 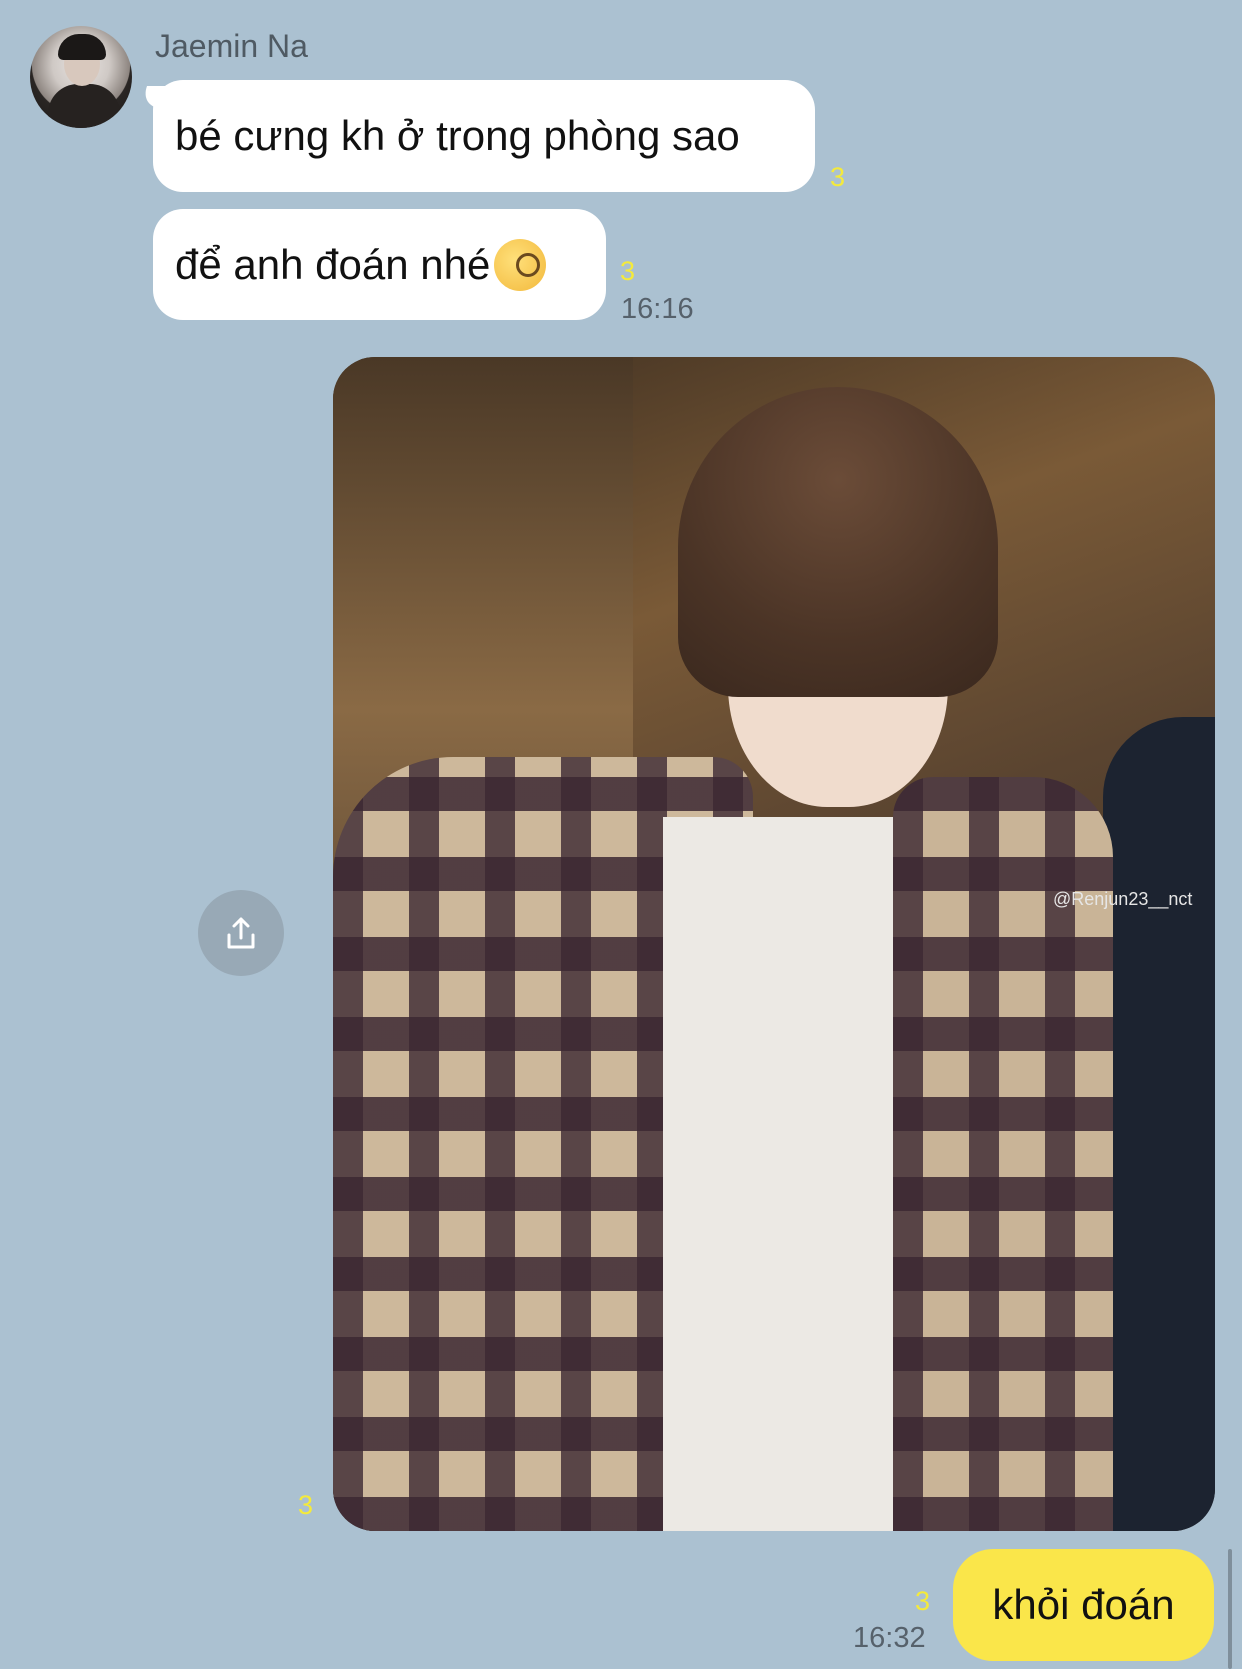 I want to click on share-button, so click(x=241, y=933).